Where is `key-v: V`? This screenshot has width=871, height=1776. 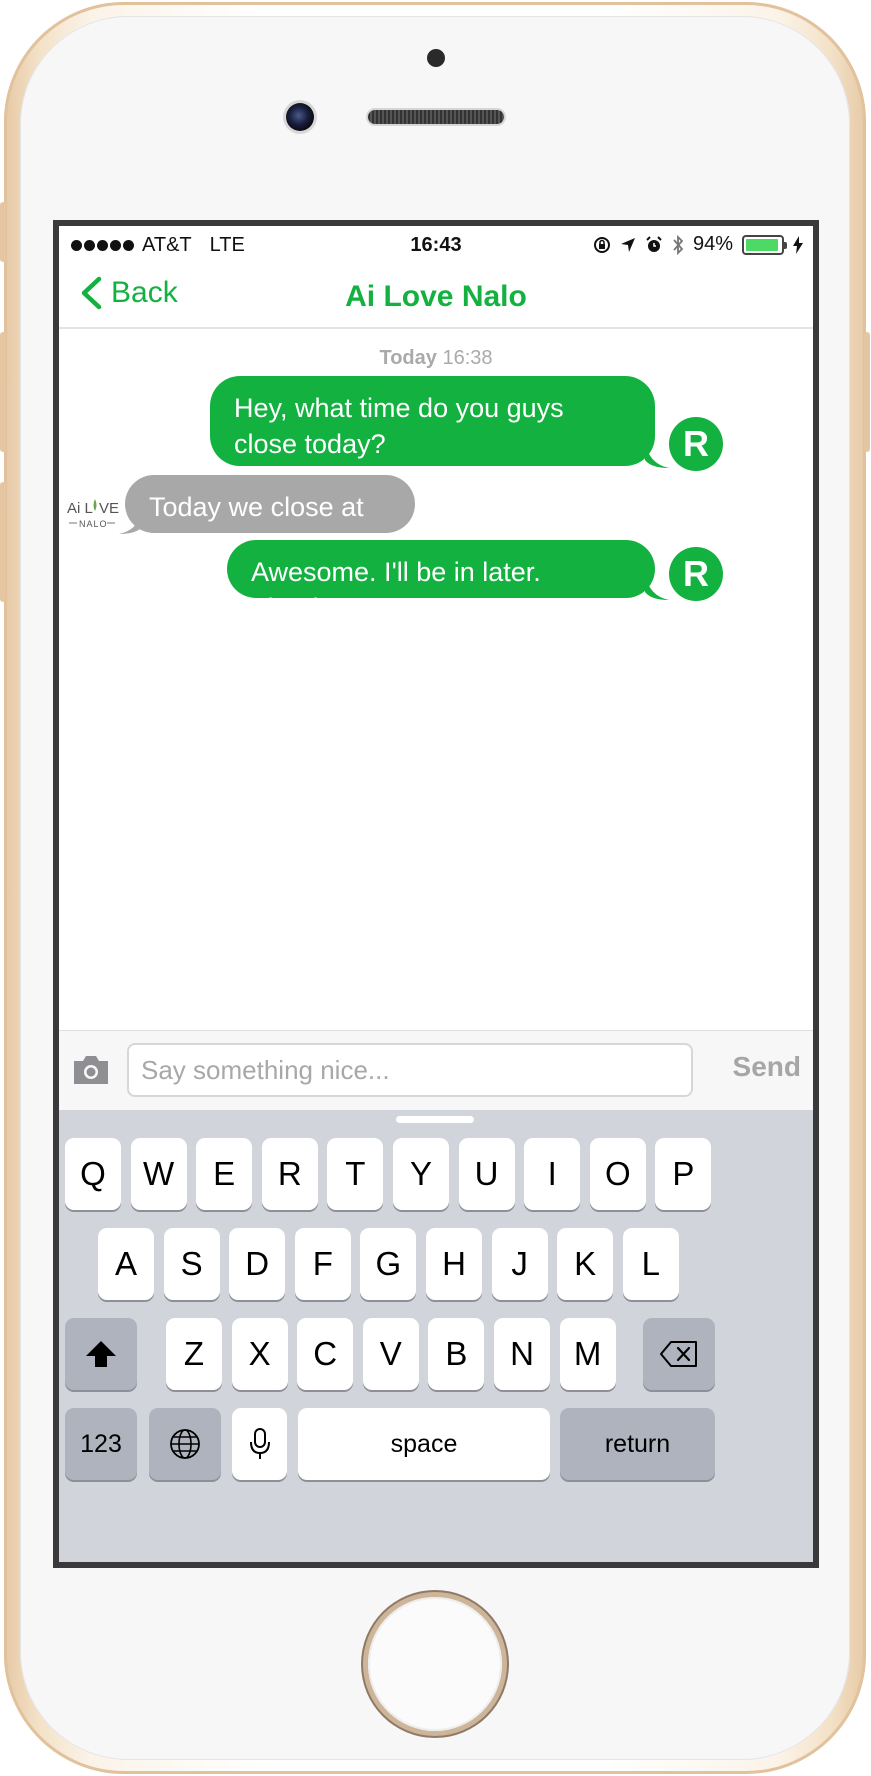 key-v: V is located at coordinates (390, 1354).